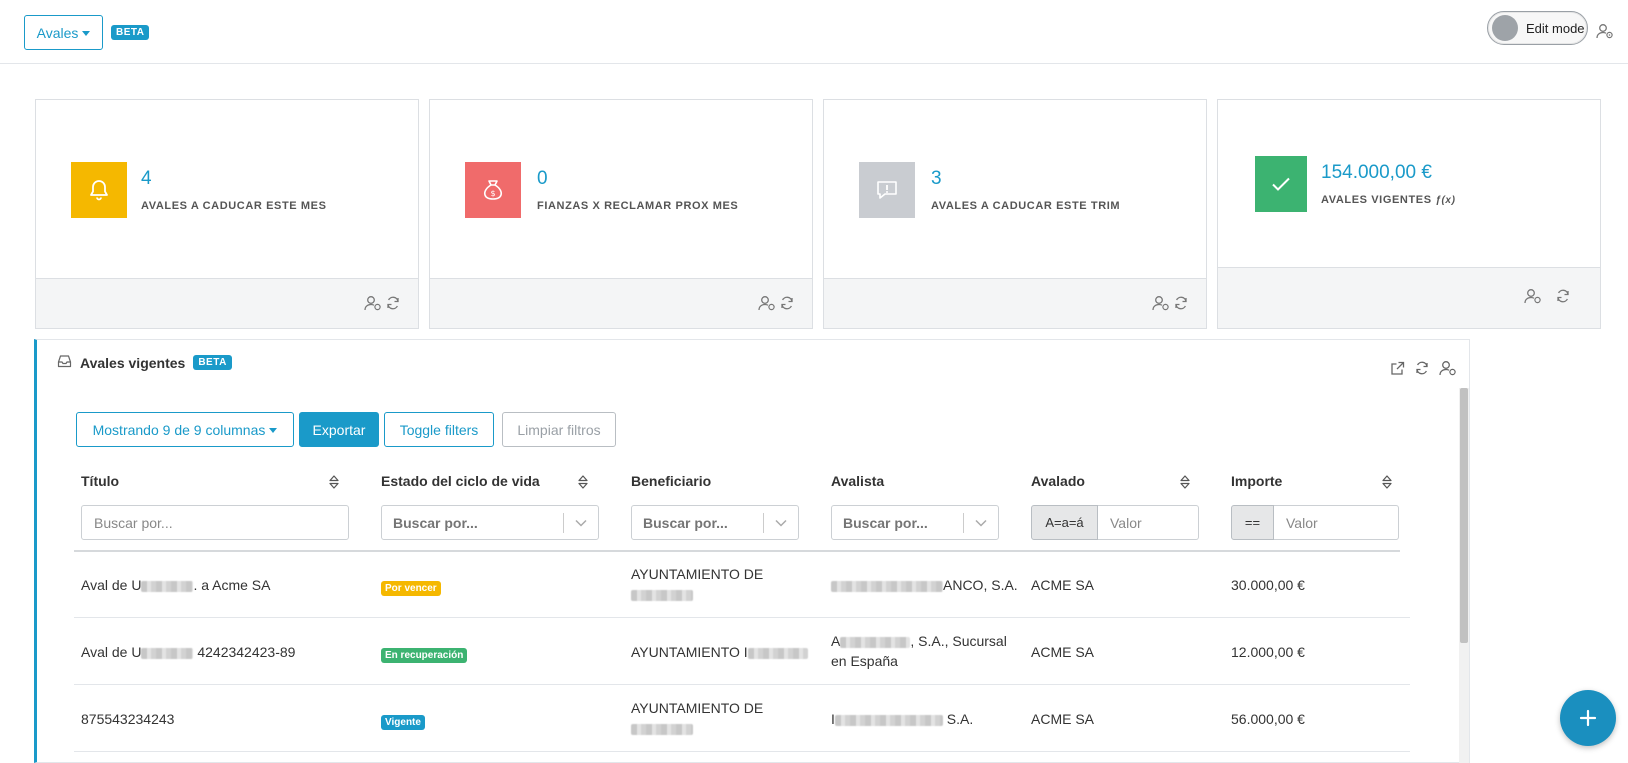  Describe the element at coordinates (130, 32) in the screenshot. I see `beta-badge: BETA` at that location.